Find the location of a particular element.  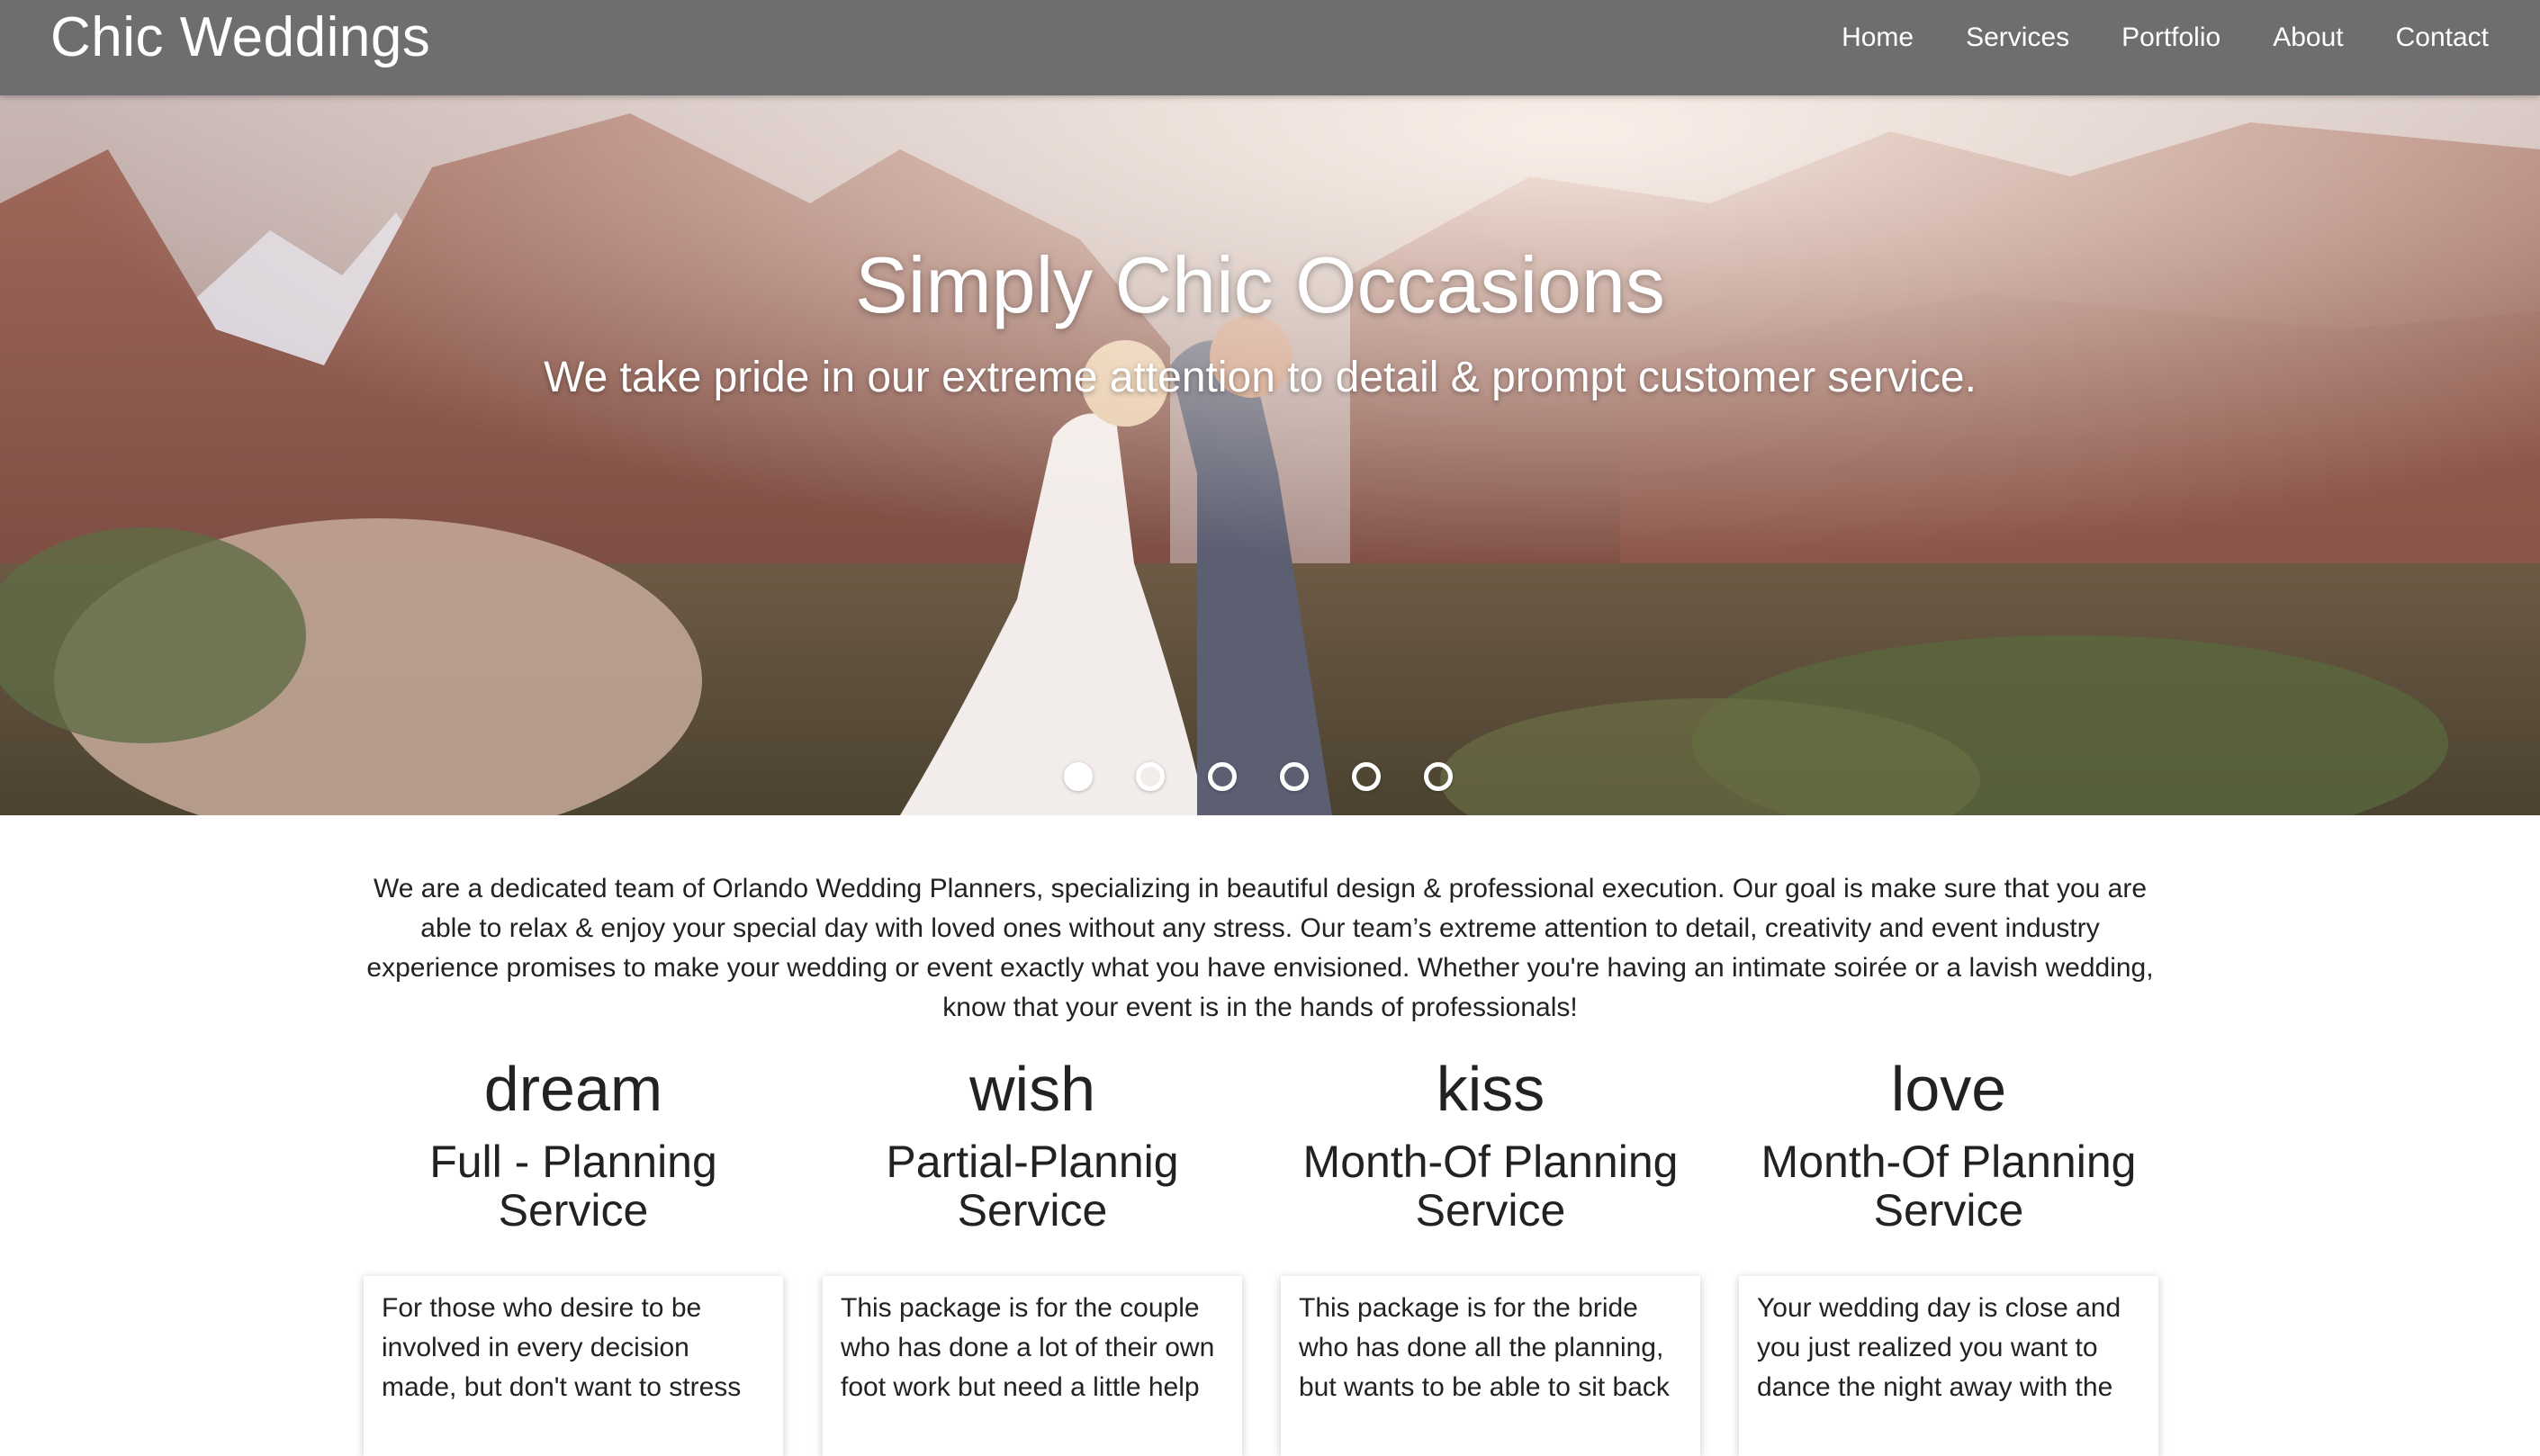

service-word: kiss is located at coordinates (1490, 1089).